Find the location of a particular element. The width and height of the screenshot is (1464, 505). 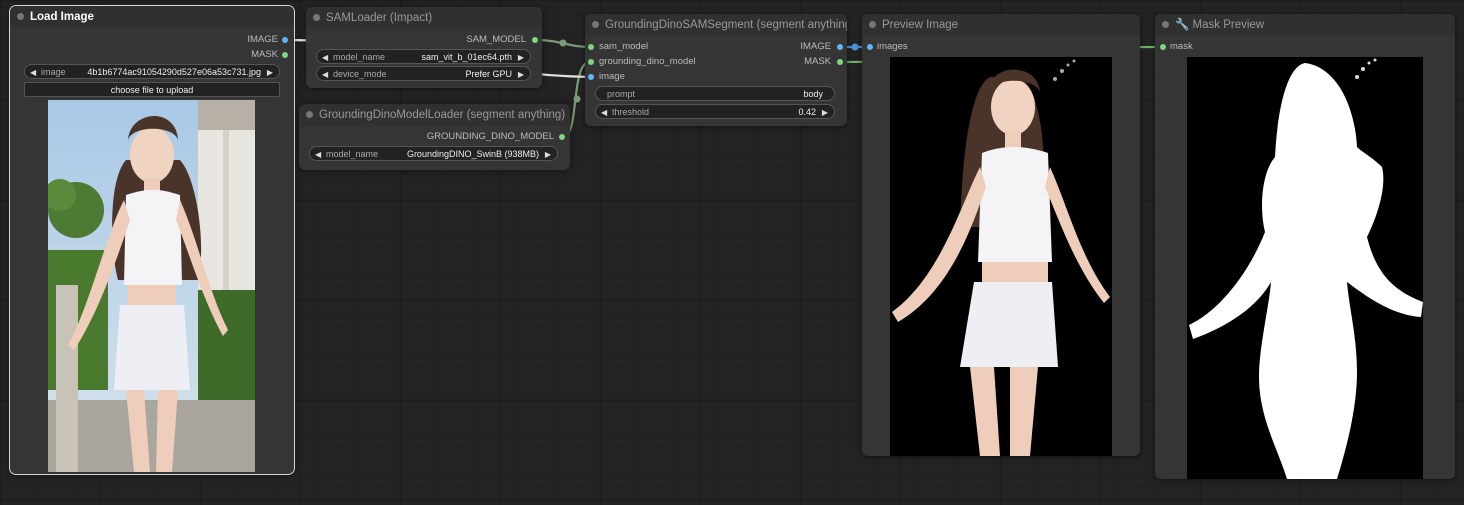

input-grounding-dino-model-dot-icon is located at coordinates (591, 62).